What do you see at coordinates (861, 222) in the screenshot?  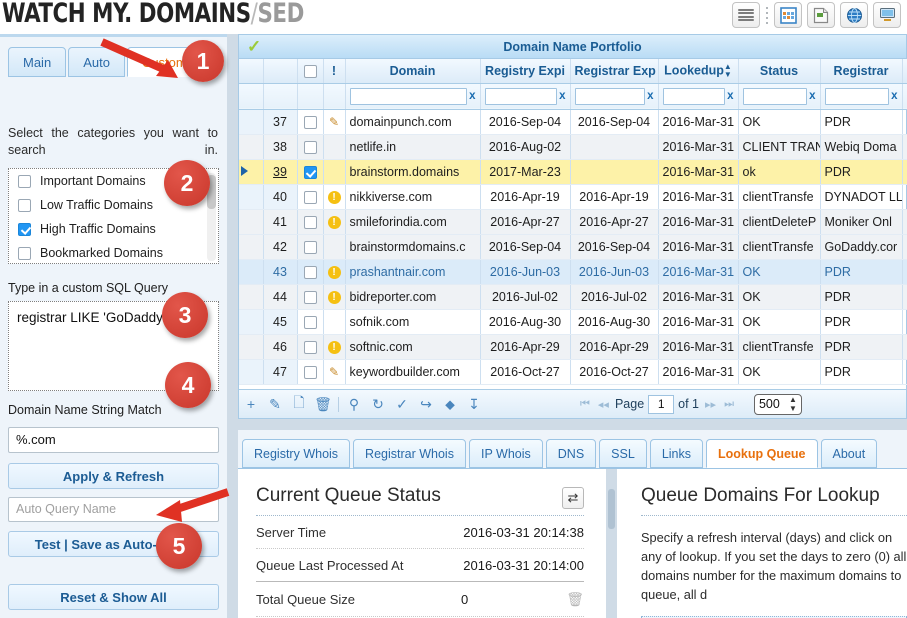 I see `cell-registrar: Moniker Onl` at bounding box center [861, 222].